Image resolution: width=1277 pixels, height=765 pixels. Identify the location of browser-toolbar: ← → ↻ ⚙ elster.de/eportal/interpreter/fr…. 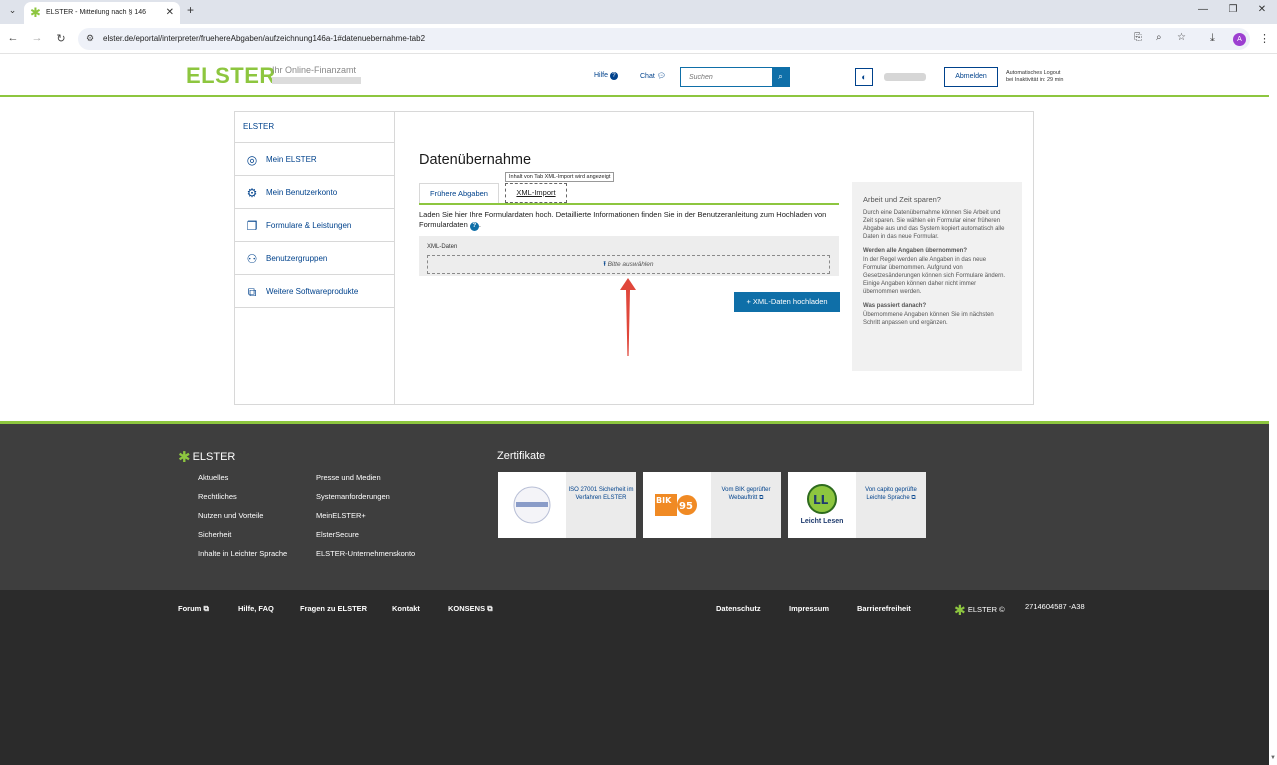
(638, 39).